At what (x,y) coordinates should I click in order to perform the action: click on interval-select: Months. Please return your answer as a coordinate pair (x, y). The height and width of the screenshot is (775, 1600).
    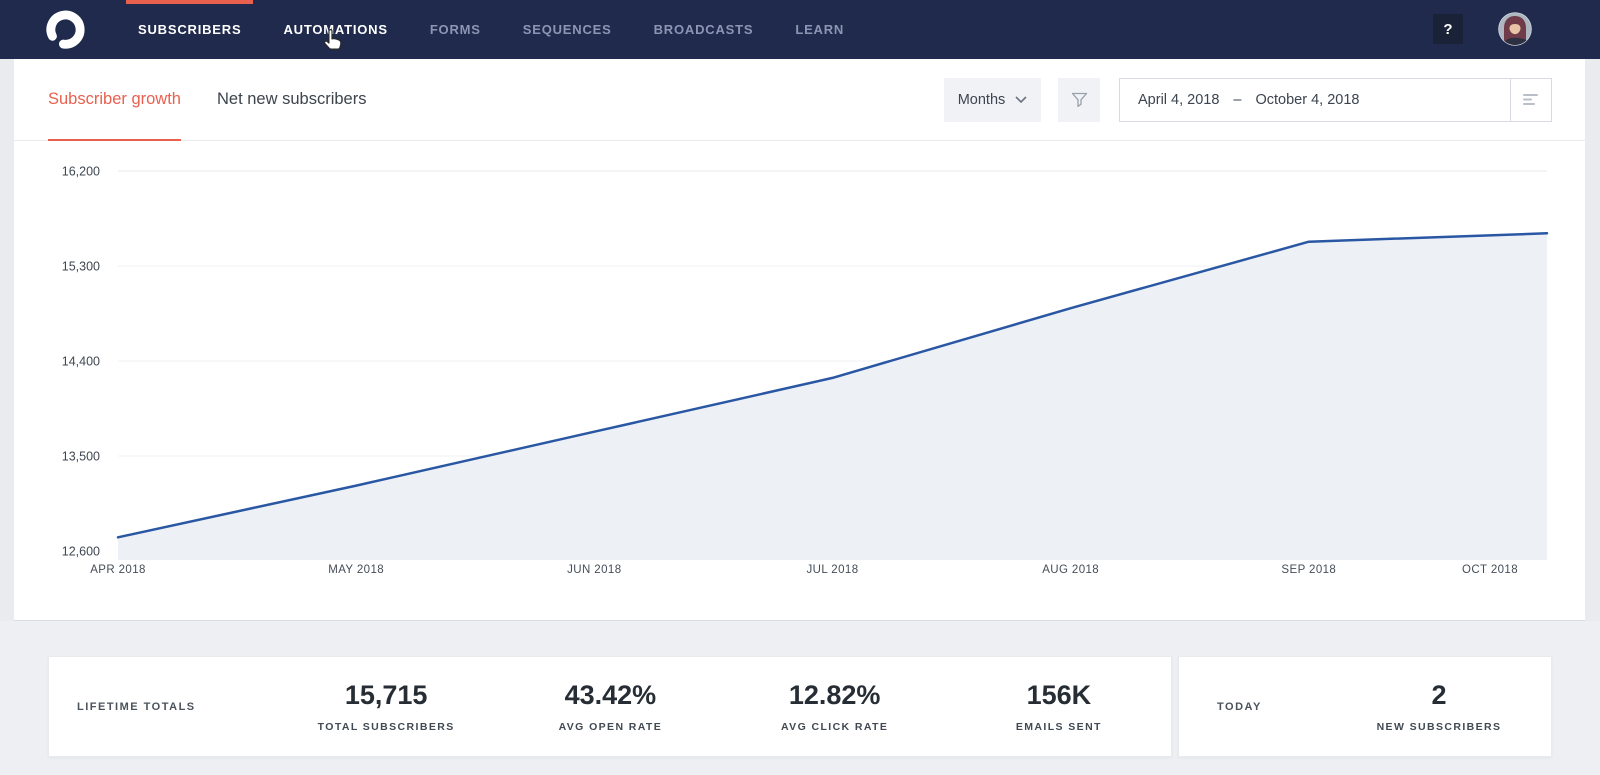
    Looking at the image, I should click on (992, 100).